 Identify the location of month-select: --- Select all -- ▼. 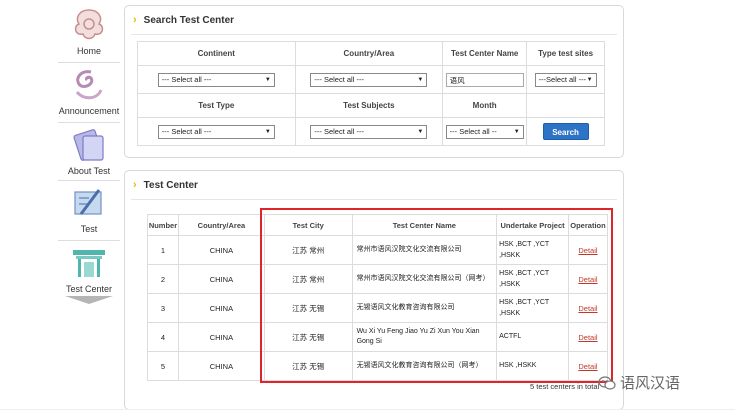
(484, 131).